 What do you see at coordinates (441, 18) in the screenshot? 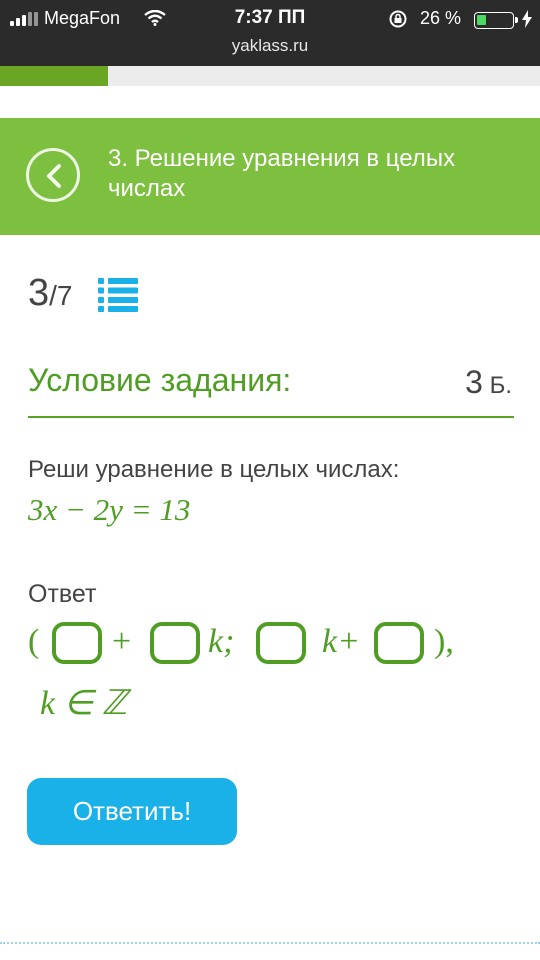
I see `battery-percent: 26 %` at bounding box center [441, 18].